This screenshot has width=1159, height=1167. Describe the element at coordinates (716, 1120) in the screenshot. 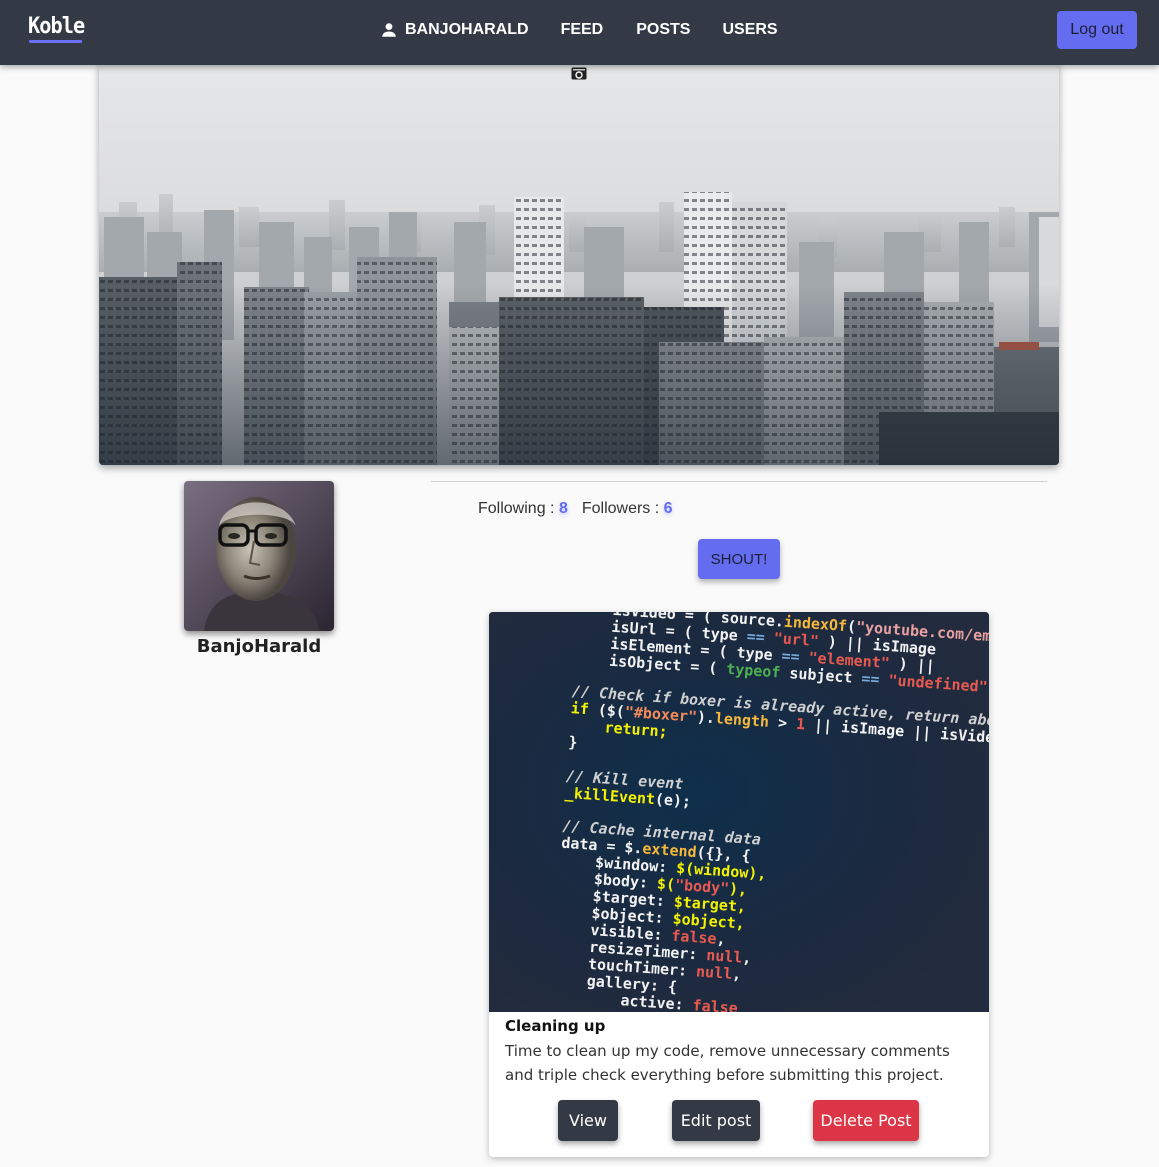

I see `edit-post-button: Edit post` at that location.